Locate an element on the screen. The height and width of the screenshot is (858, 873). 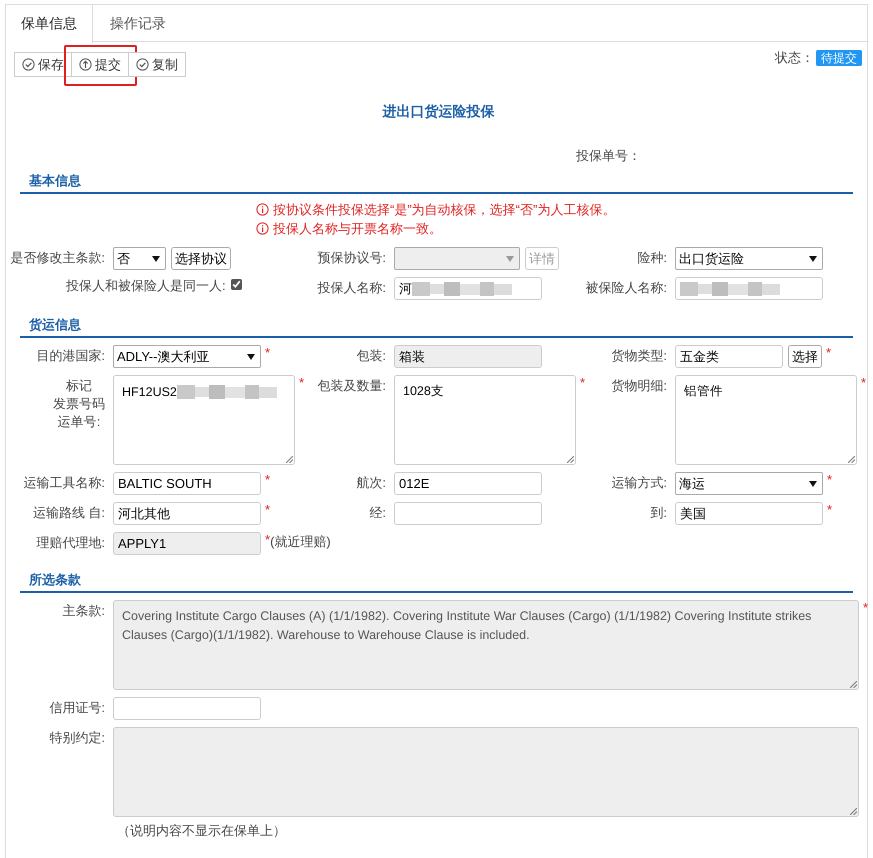
field-label: 货物明细: is located at coordinates (639, 385).